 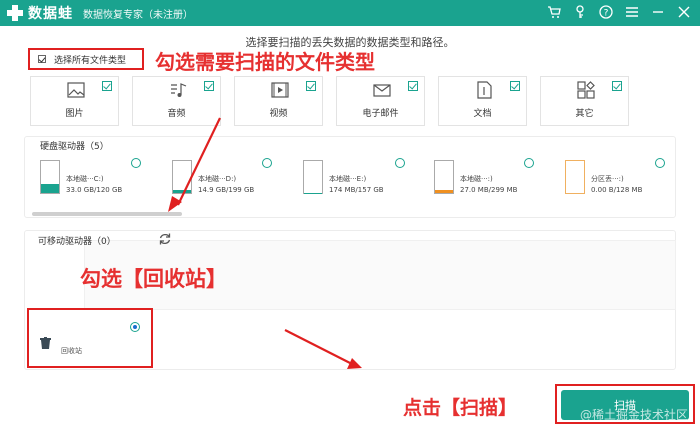 What do you see at coordinates (176, 114) in the screenshot?
I see `file-type-label: 音频` at bounding box center [176, 114].